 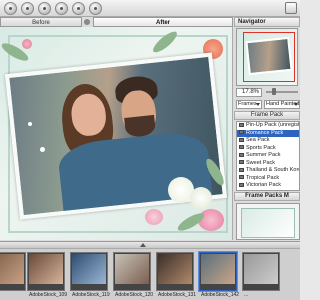 I want to click on undo-icon, so click(x=78, y=8).